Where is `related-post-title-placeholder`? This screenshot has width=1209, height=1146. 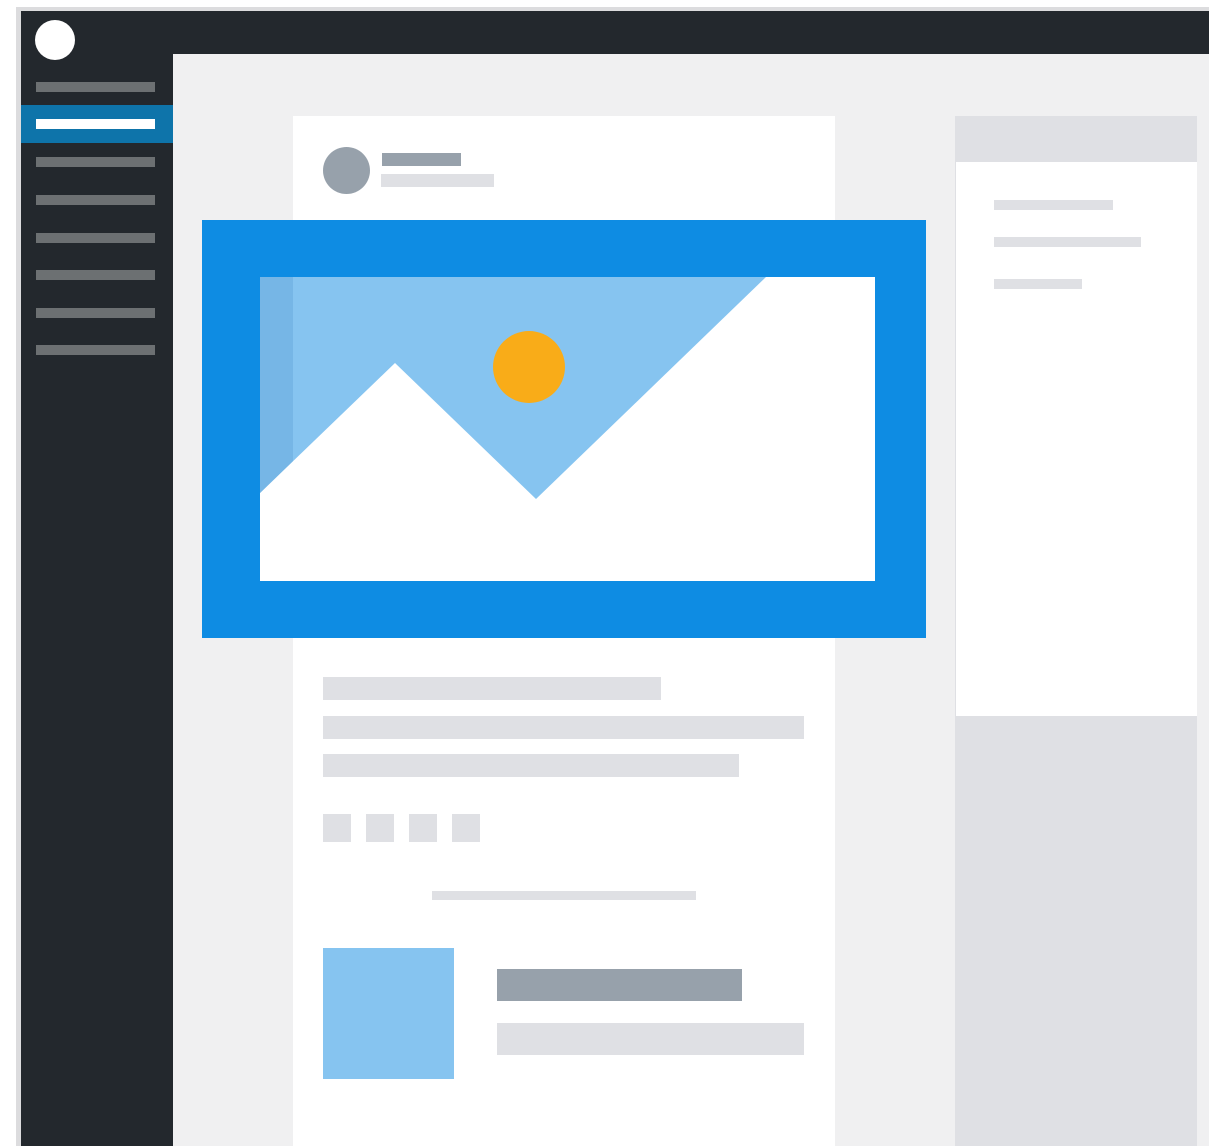
related-post-title-placeholder is located at coordinates (619, 985).